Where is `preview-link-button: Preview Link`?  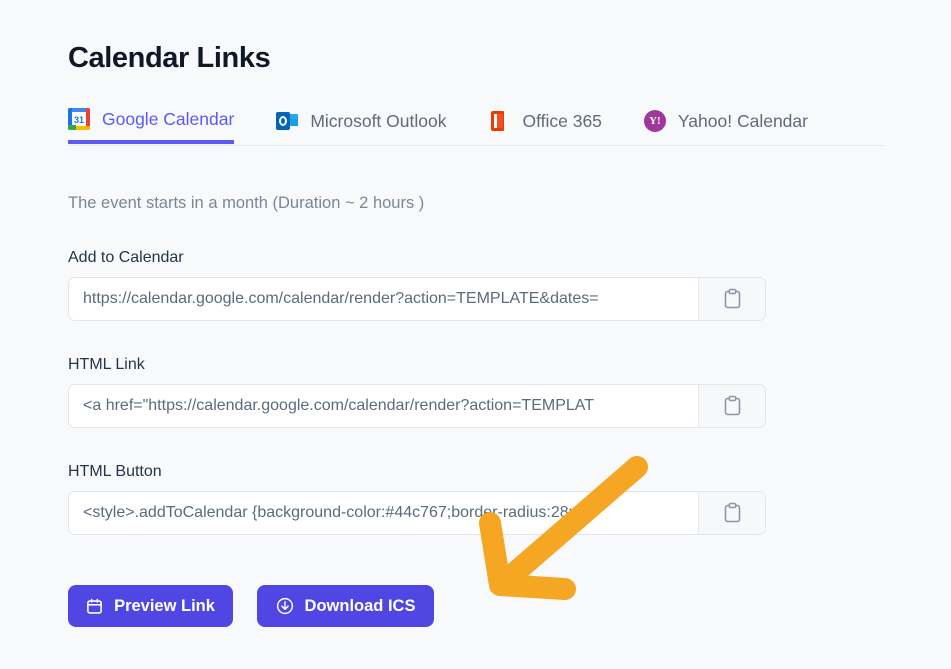 preview-link-button: Preview Link is located at coordinates (150, 606).